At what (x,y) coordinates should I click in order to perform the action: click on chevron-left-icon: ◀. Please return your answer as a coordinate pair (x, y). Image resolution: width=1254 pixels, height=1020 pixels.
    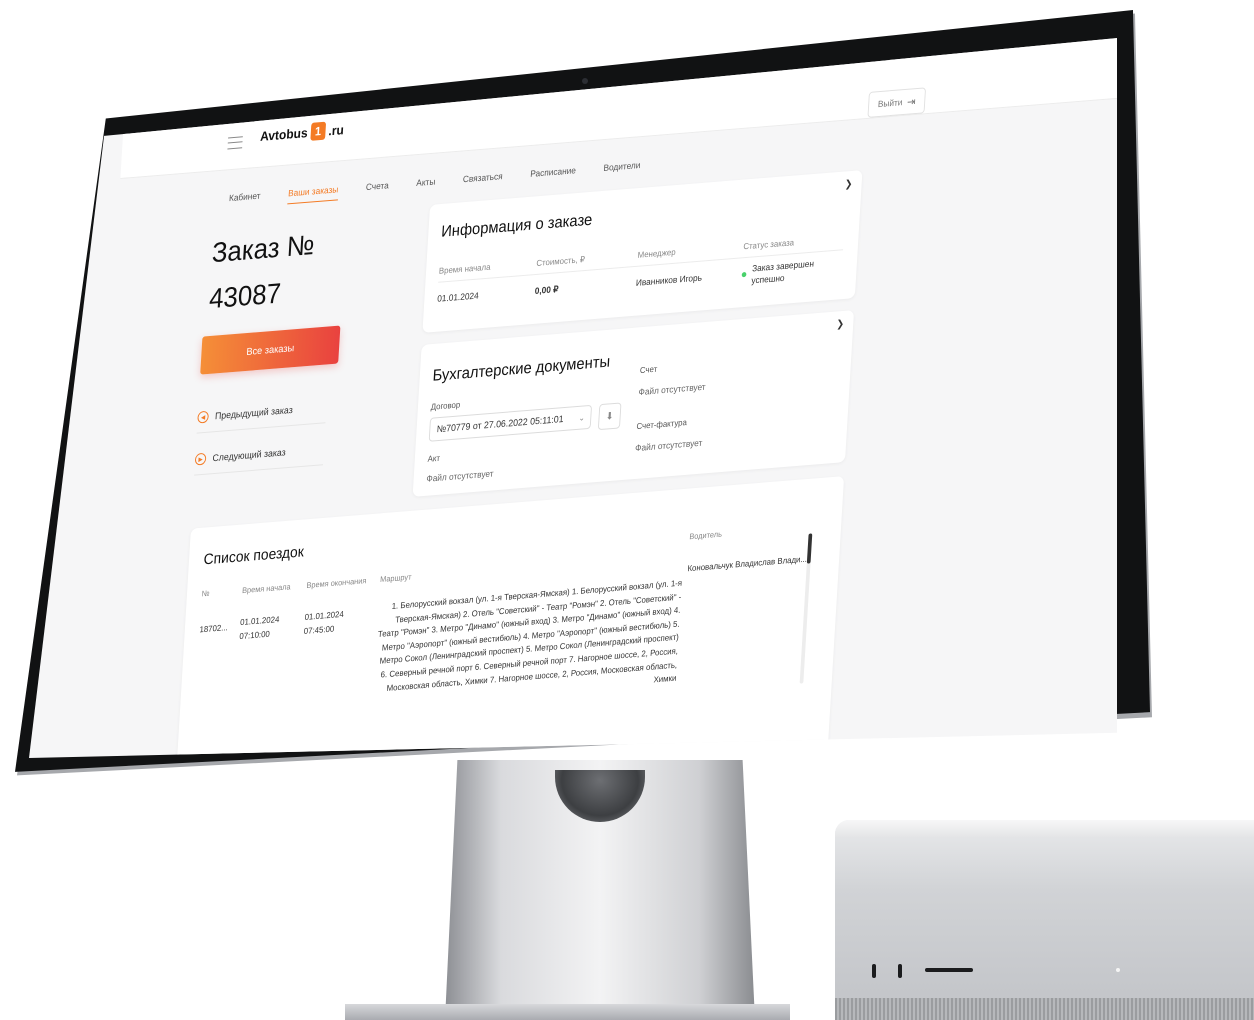
    Looking at the image, I should click on (203, 417).